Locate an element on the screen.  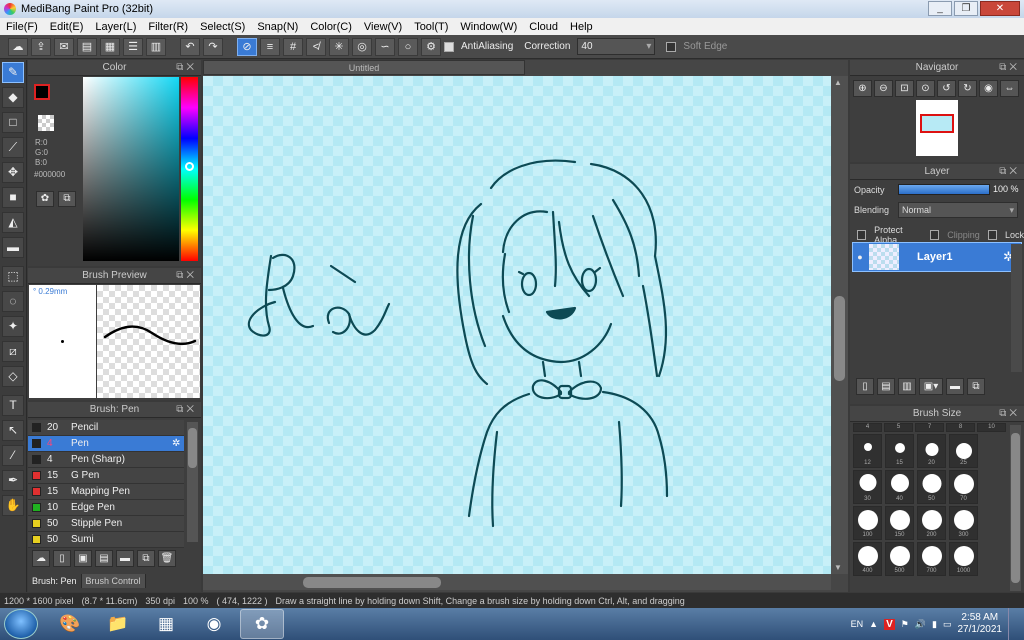
brush-properties-icon: ▤ is located at coordinates (104, 558).